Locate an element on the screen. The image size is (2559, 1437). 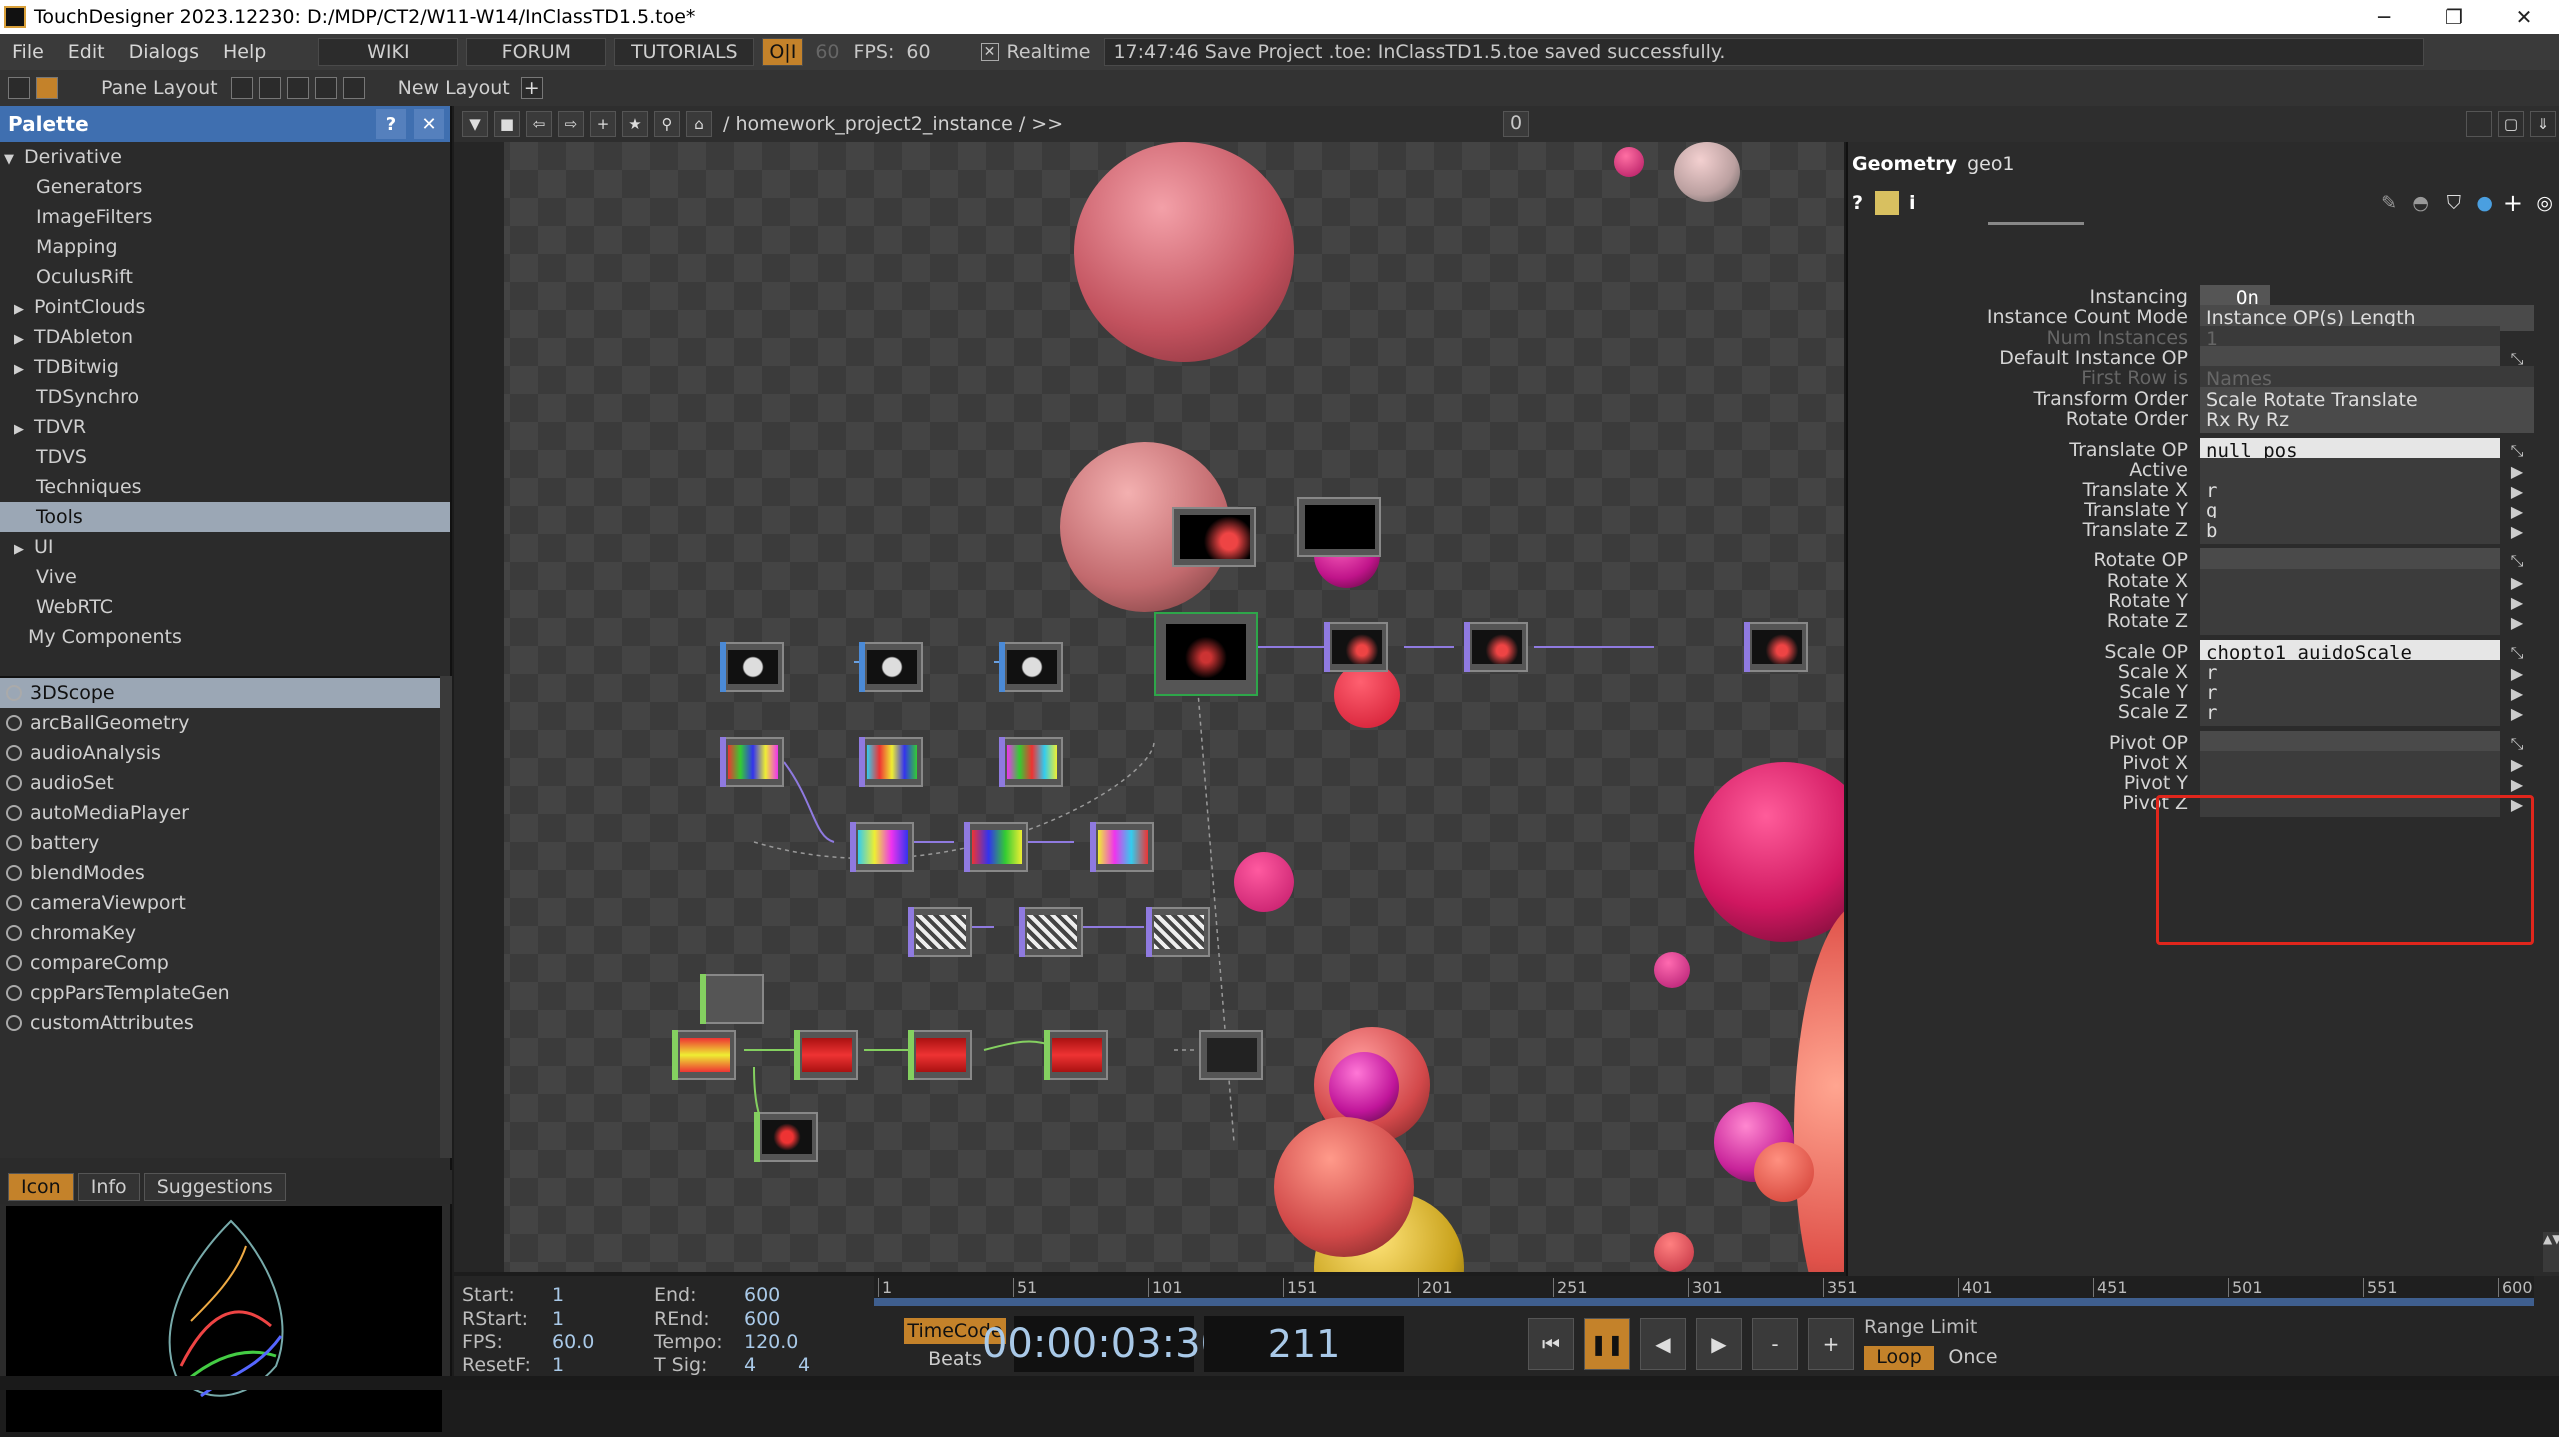
layout-vsplit-icon is located at coordinates (269, 88).